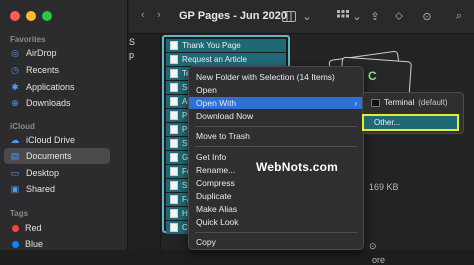 The image size is (474, 265). What do you see at coordinates (159, 15) in the screenshot?
I see `forward-icon: ›` at bounding box center [159, 15].